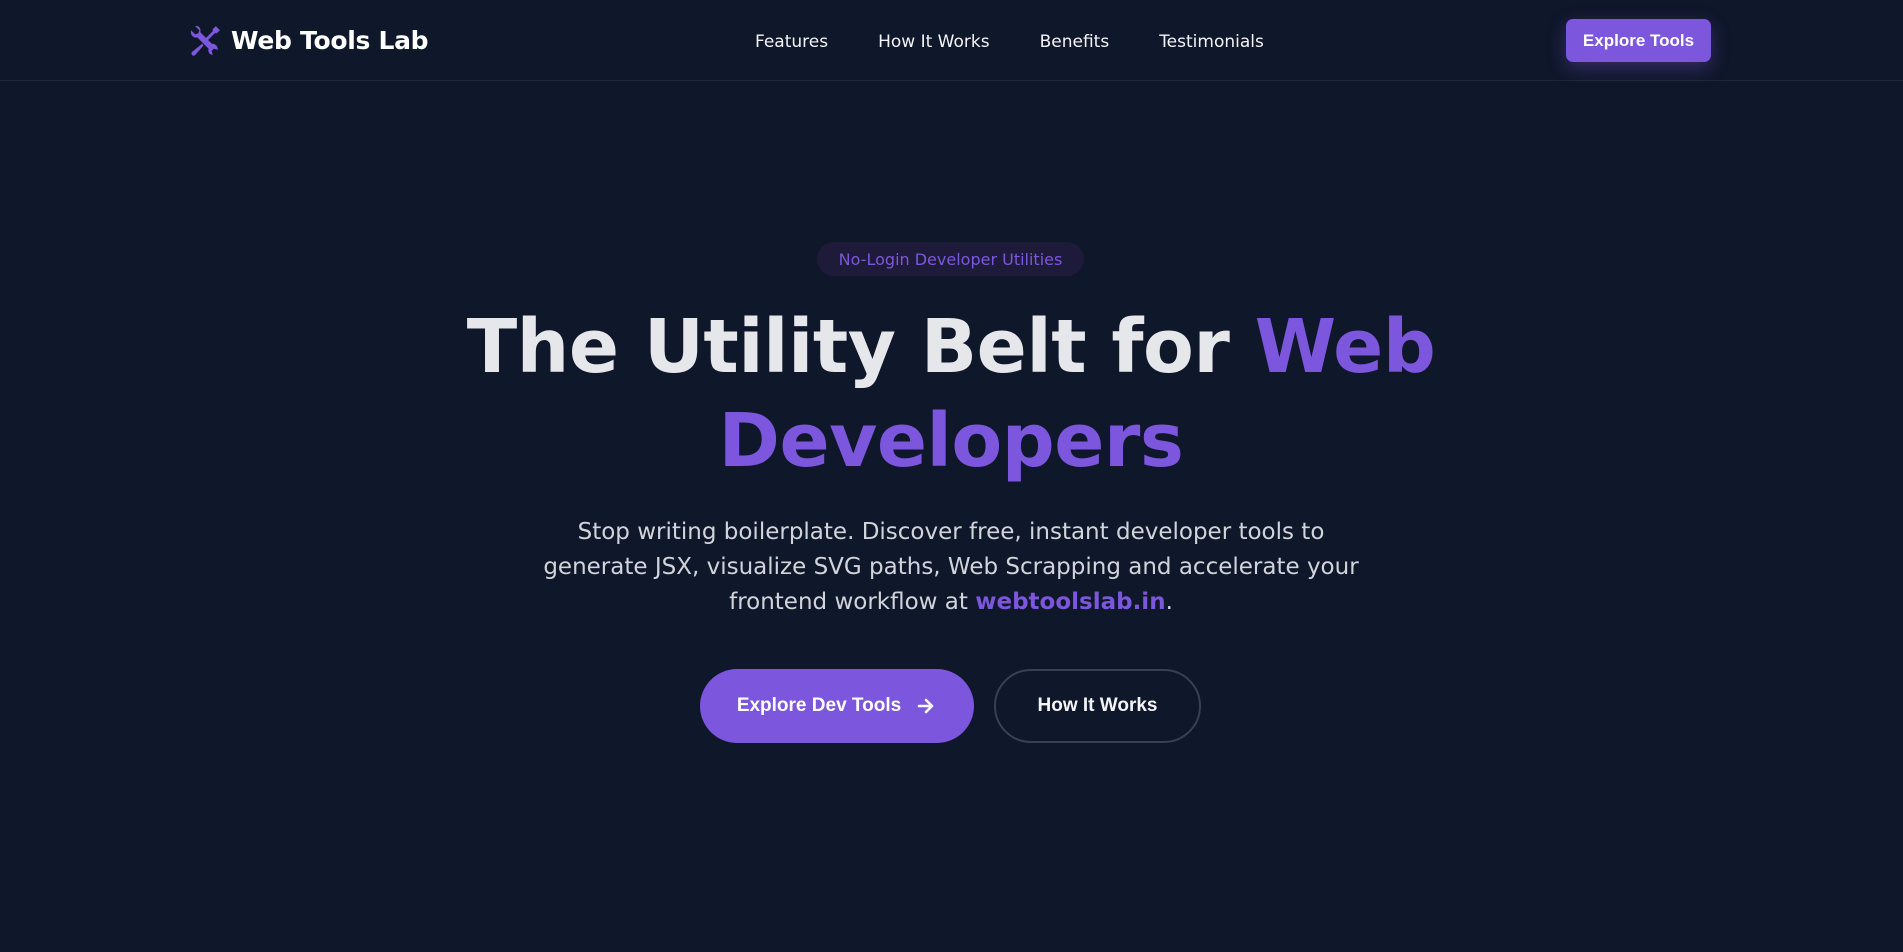  What do you see at coordinates (1097, 706) in the screenshot?
I see `how-it-works-button: How It Works` at bounding box center [1097, 706].